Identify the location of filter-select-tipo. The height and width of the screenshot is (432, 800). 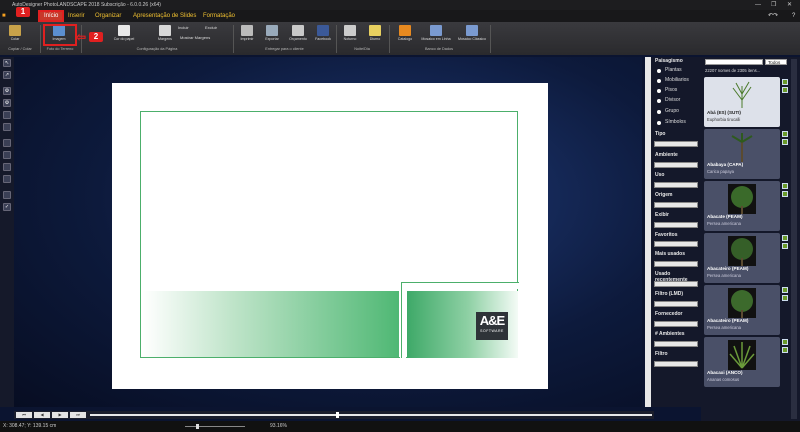
(676, 144).